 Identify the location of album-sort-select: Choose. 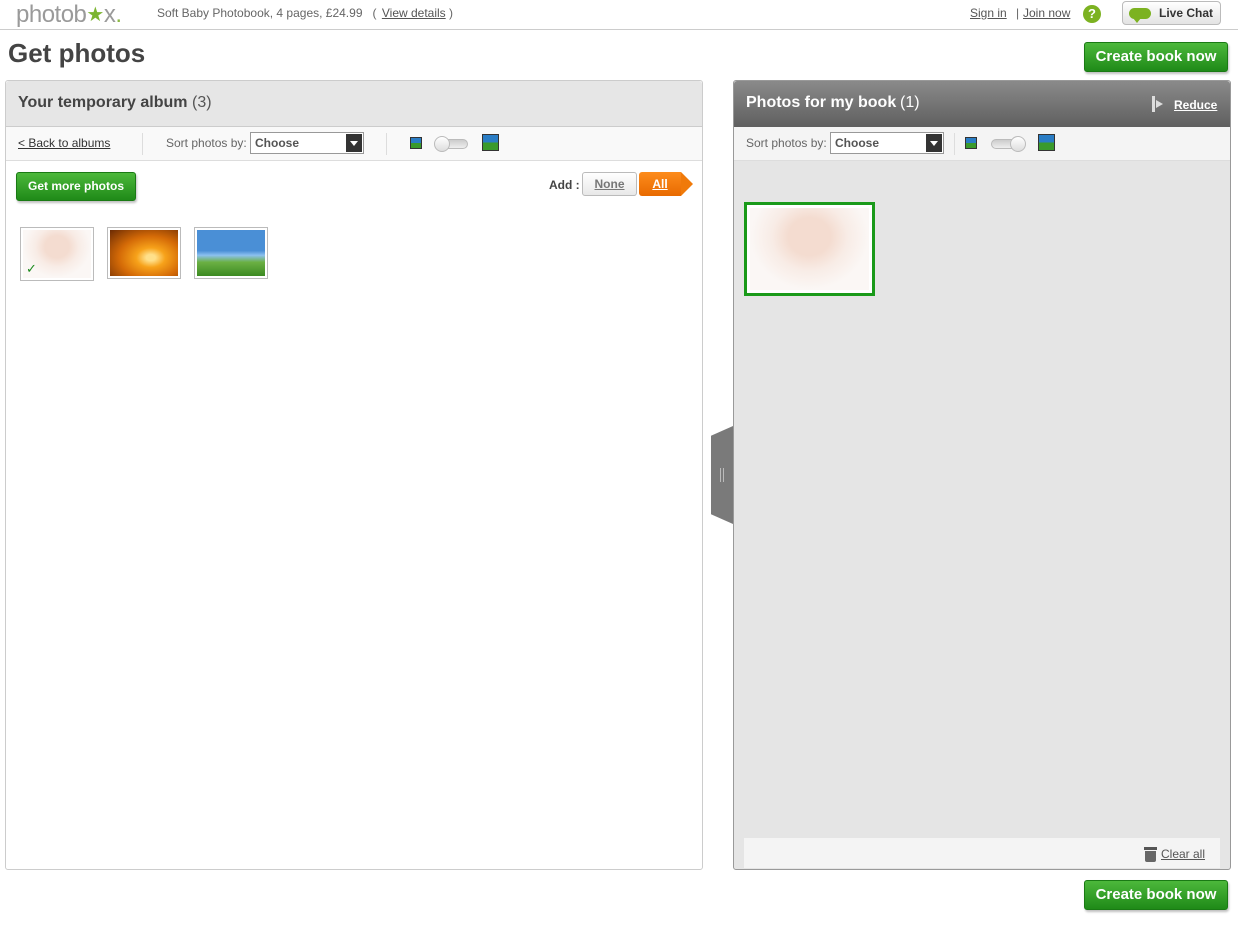
(307, 143).